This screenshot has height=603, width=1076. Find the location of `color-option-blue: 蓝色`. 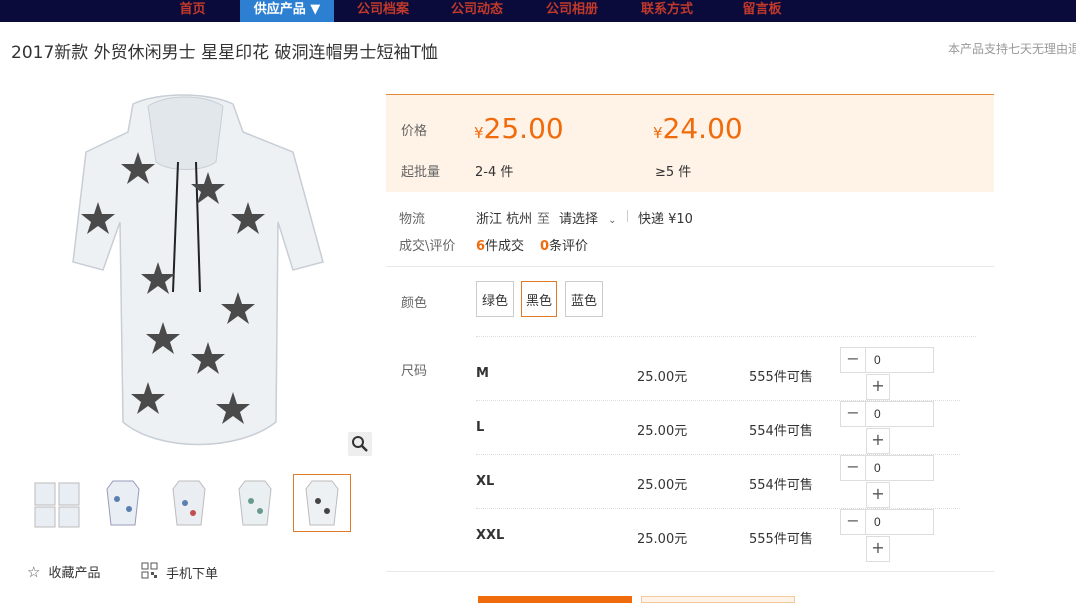

color-option-blue: 蓝色 is located at coordinates (584, 299).